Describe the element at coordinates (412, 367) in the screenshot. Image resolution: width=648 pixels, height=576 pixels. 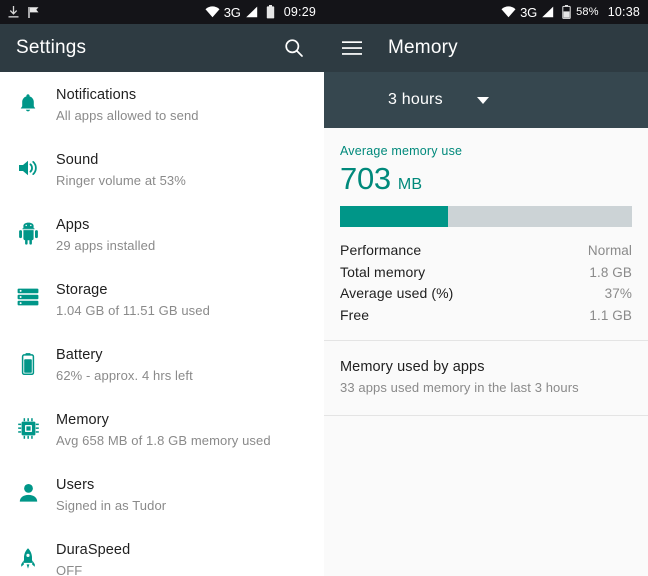
I see `memory-used-by-apps-title: Memory used by apps` at that location.